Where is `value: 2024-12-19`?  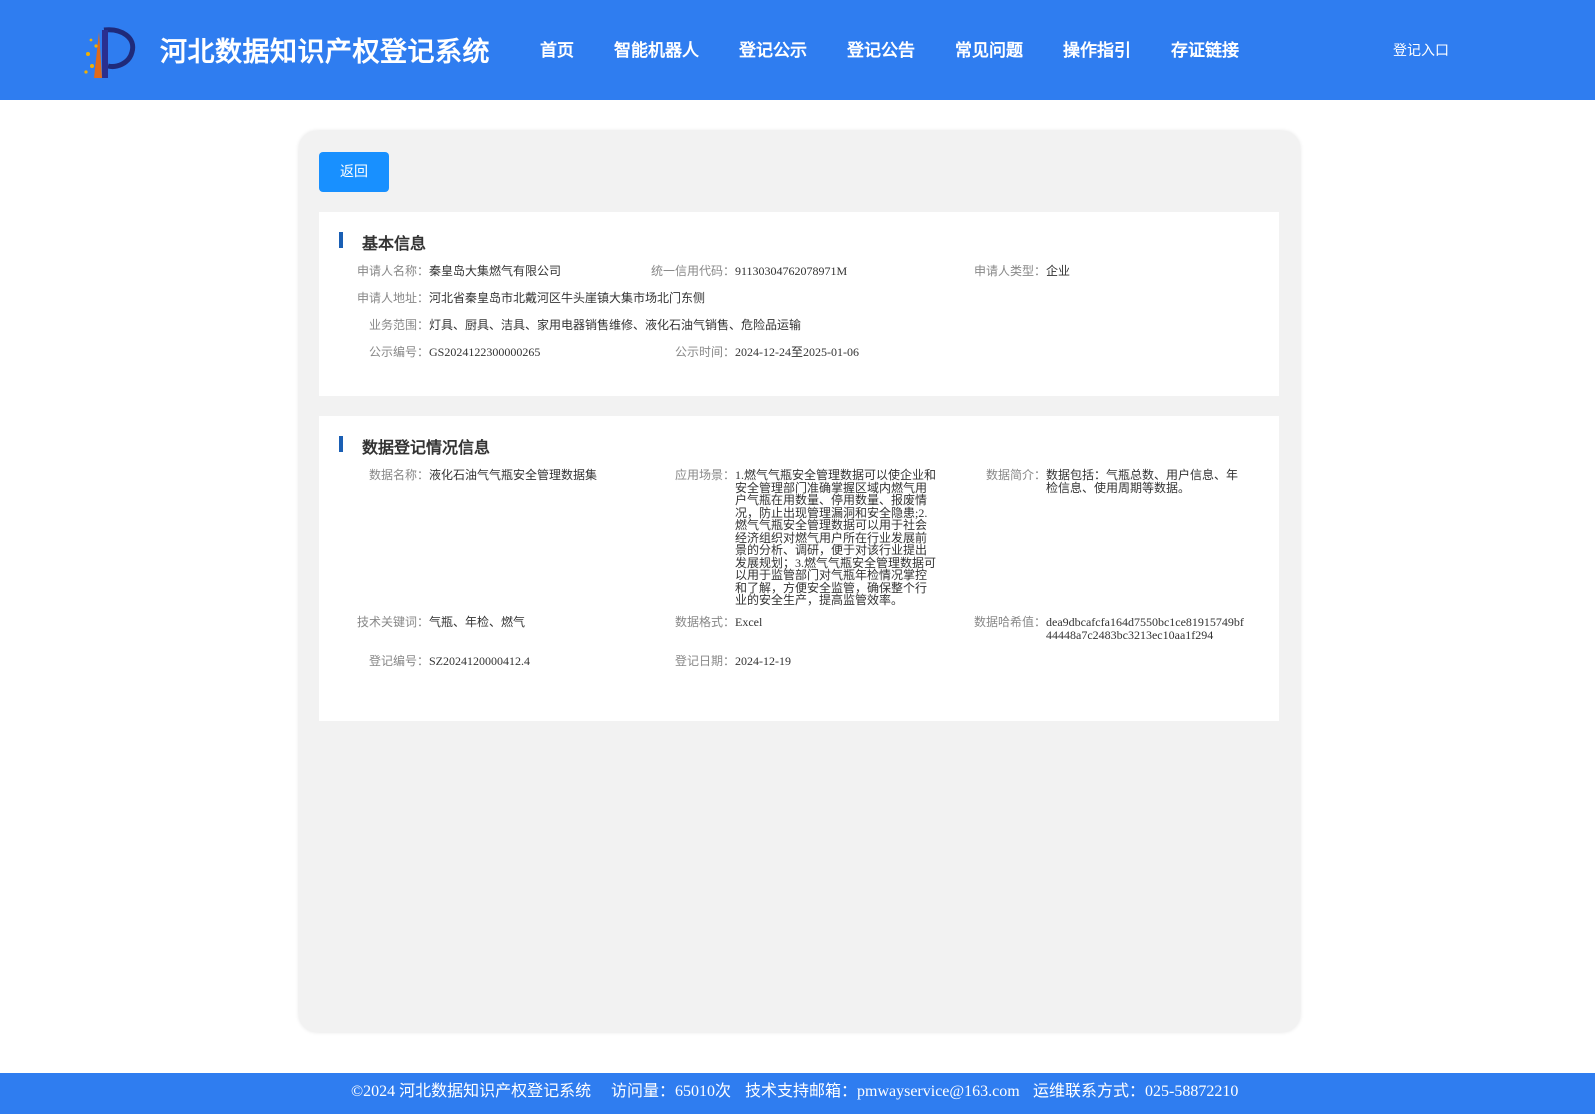
value: 2024-12-19 is located at coordinates (763, 661).